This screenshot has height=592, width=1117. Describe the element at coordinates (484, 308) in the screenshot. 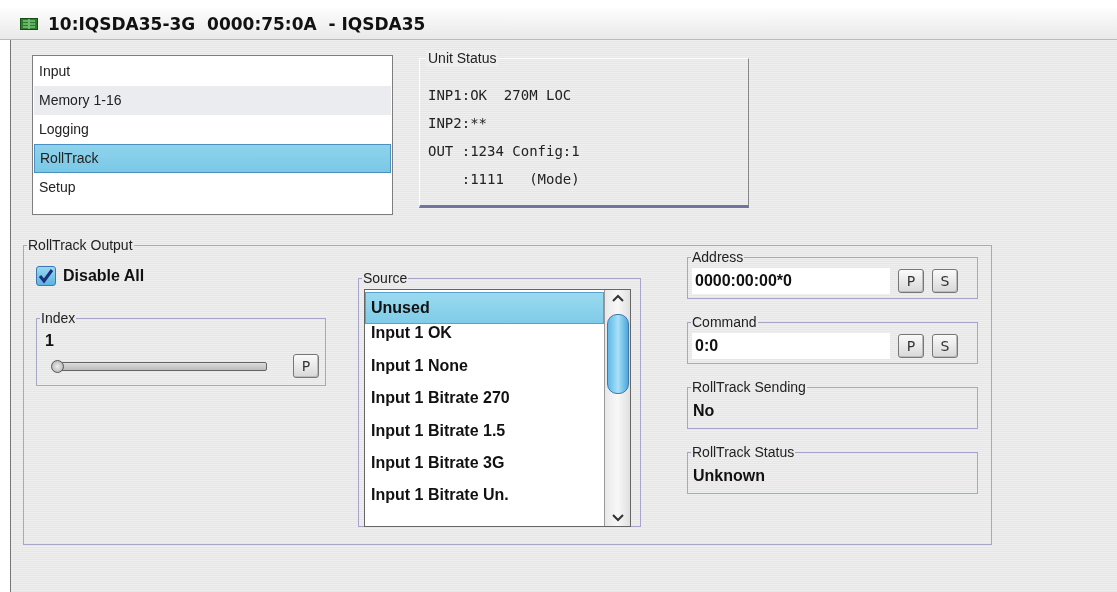

I see `list-item: Unused` at that location.